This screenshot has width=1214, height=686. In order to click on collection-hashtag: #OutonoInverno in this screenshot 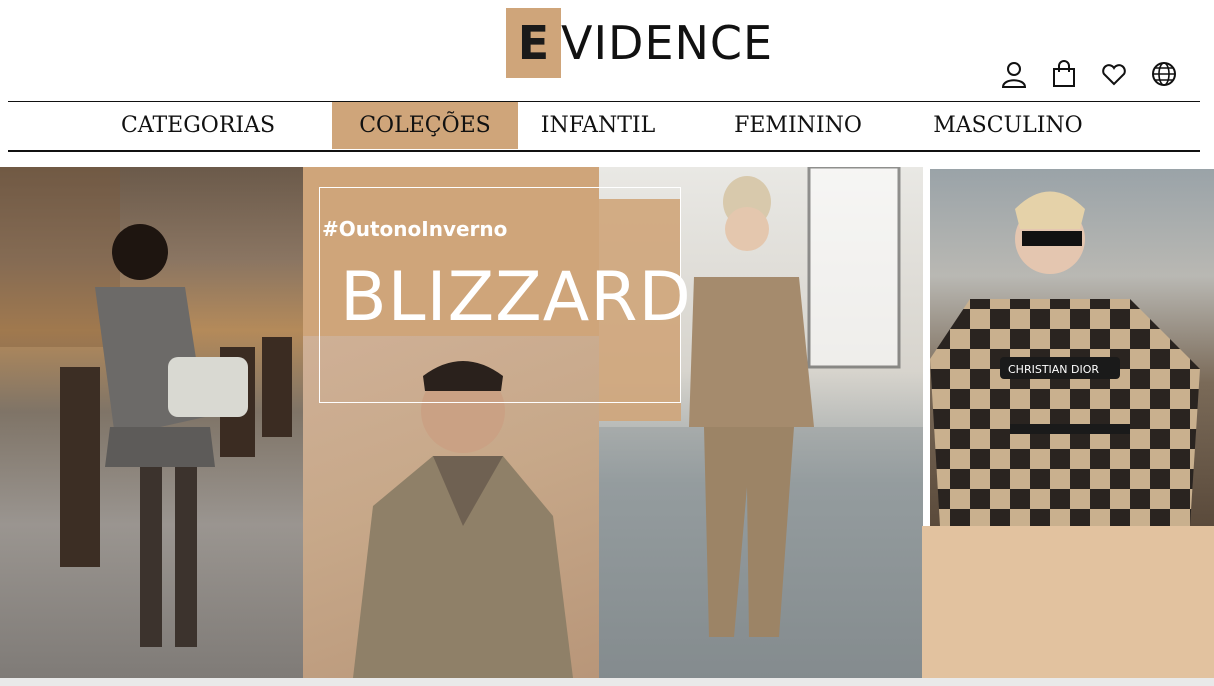, I will do `click(415, 229)`.